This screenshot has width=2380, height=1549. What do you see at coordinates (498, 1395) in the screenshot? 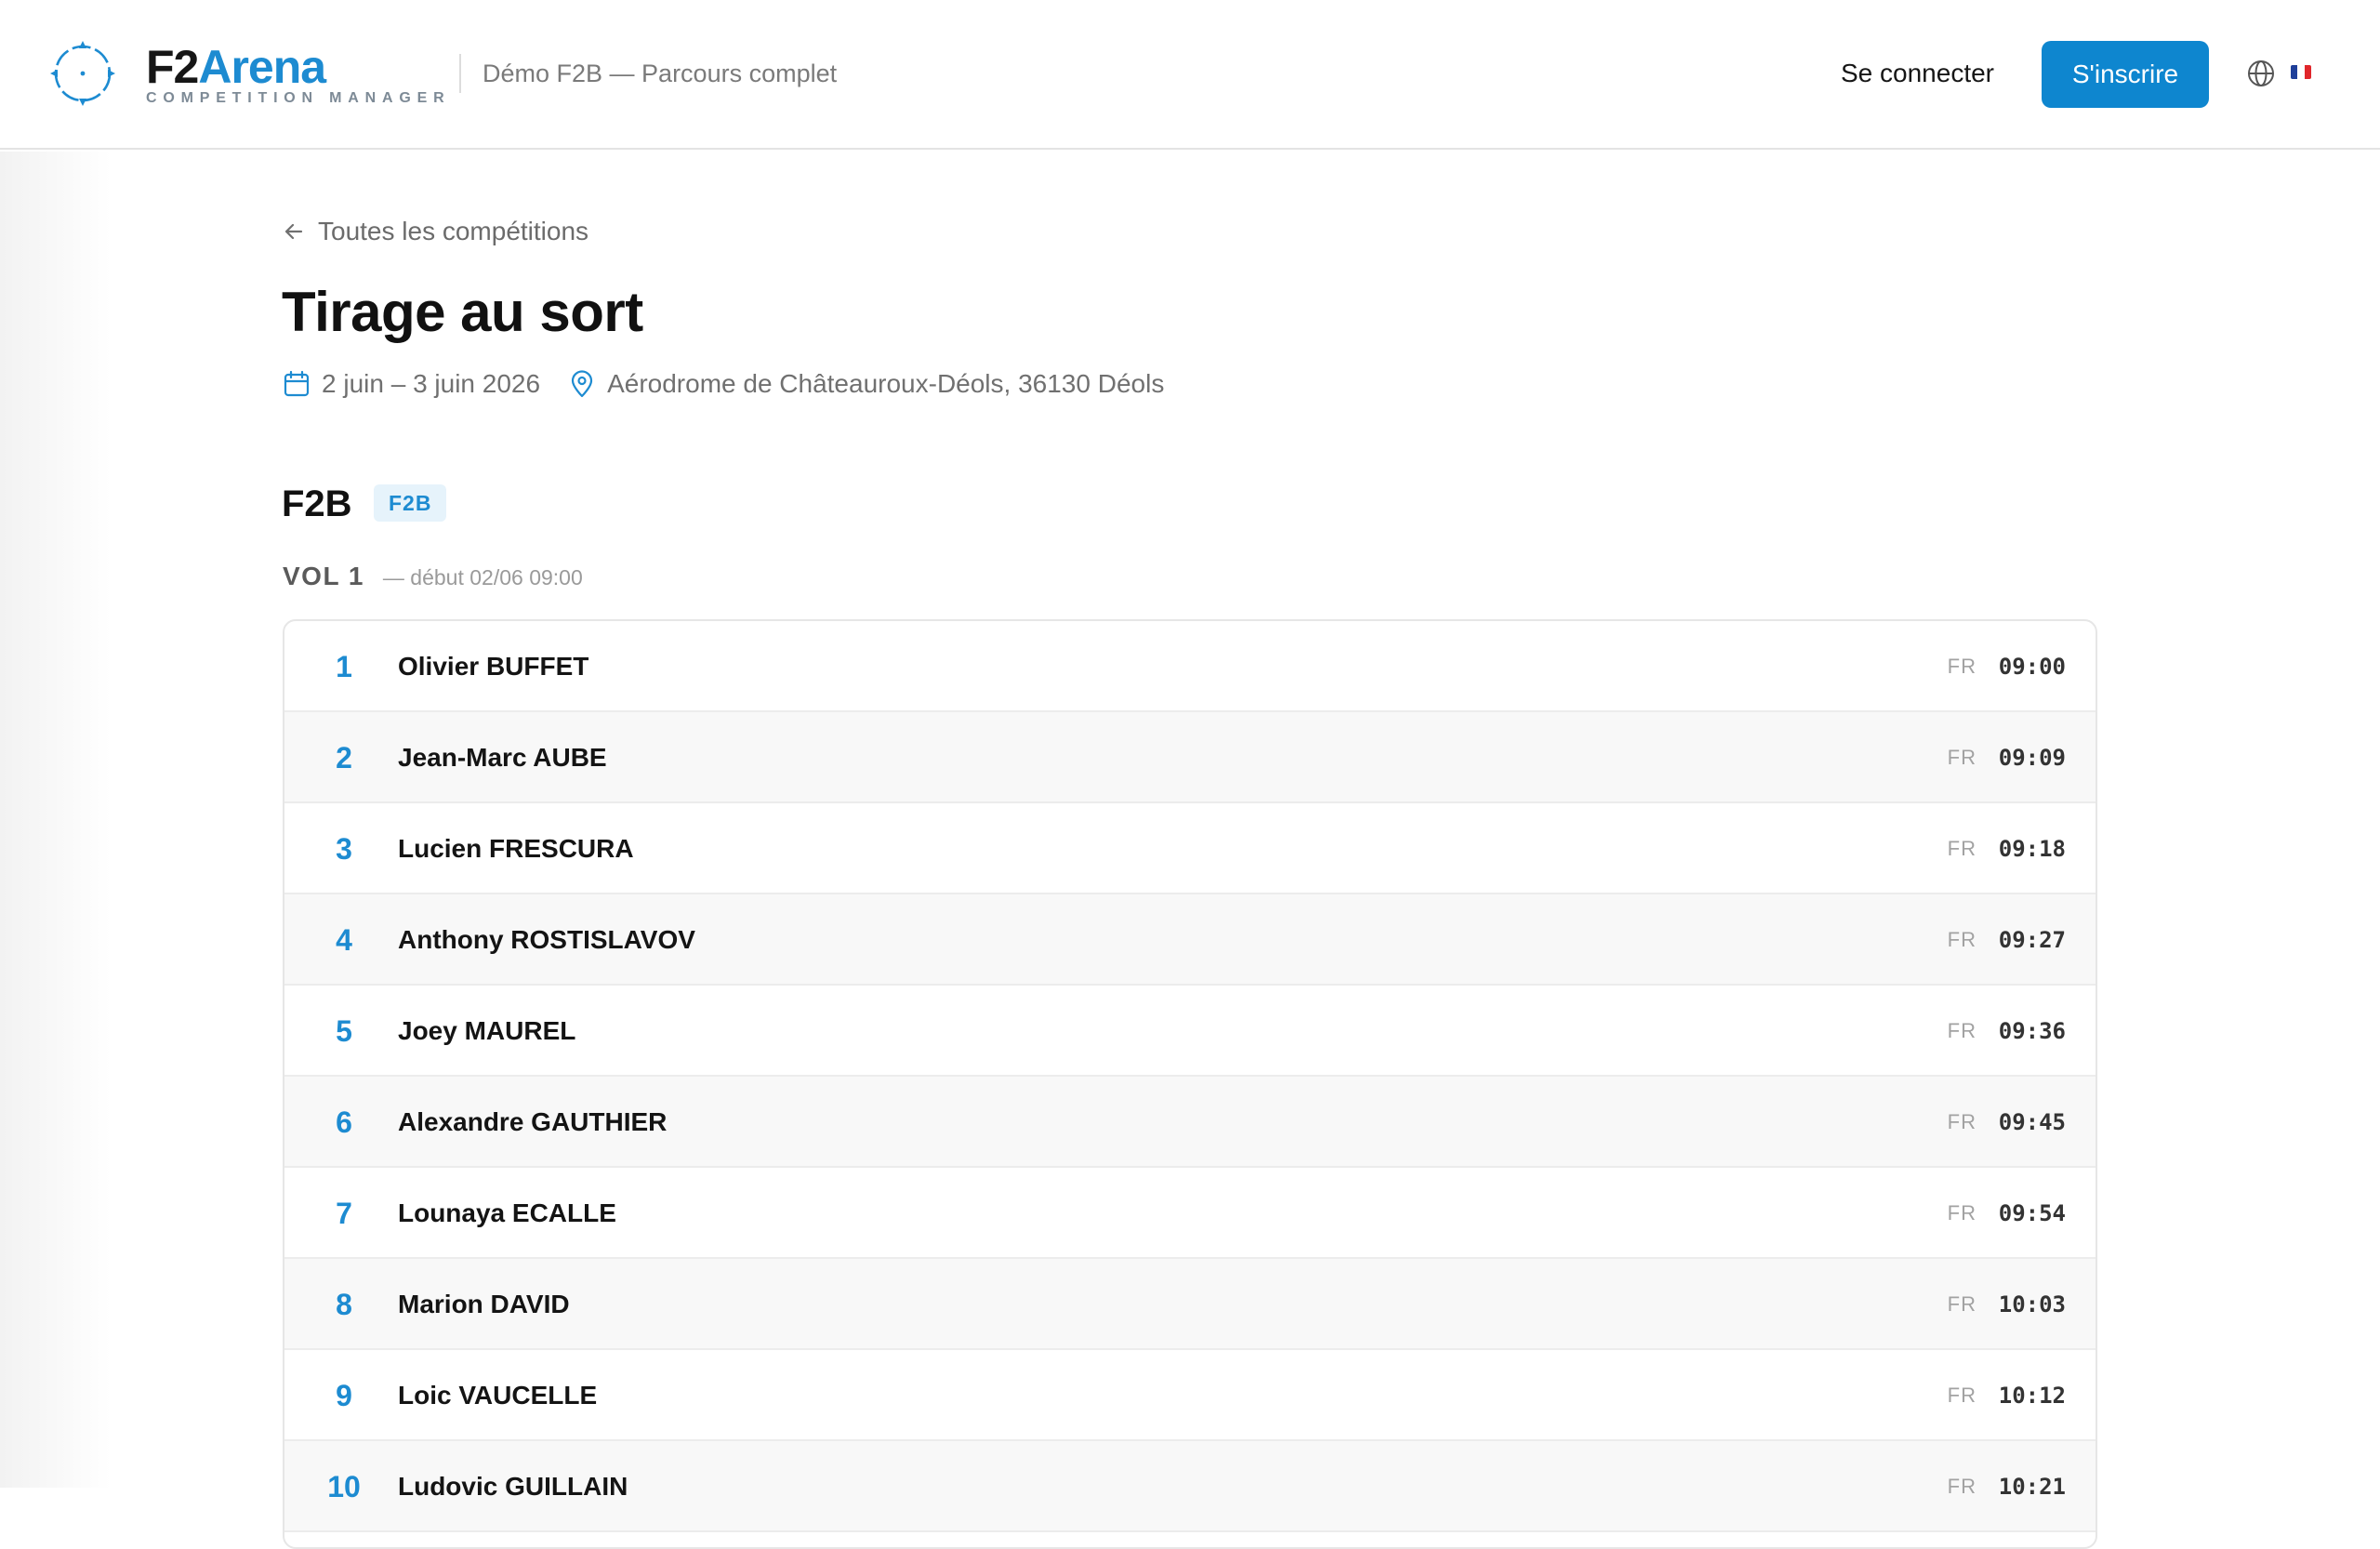
I see `pilot-name: Loic VAUCELLE` at bounding box center [498, 1395].